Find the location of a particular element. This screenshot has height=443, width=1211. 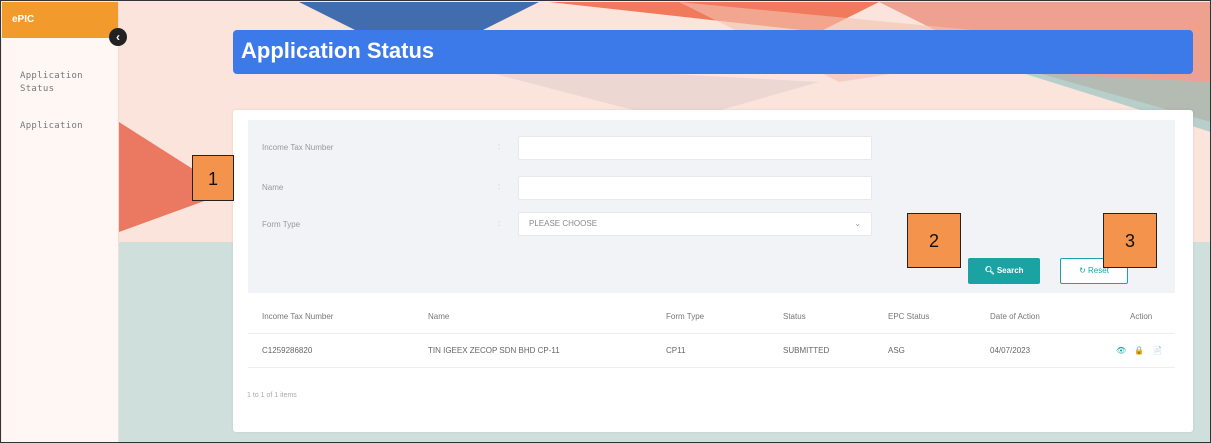

sidebar-item-application: Application is located at coordinates (60, 126).